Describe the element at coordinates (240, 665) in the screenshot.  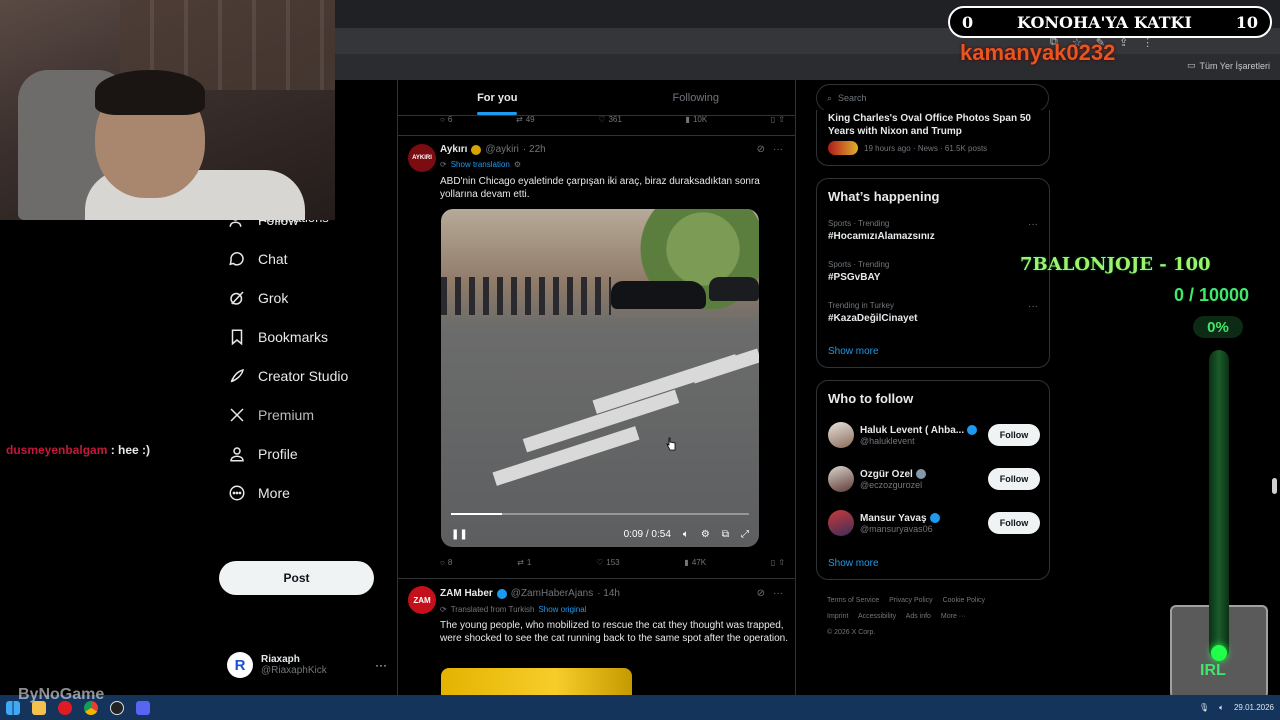
I see `avatar: R` at that location.